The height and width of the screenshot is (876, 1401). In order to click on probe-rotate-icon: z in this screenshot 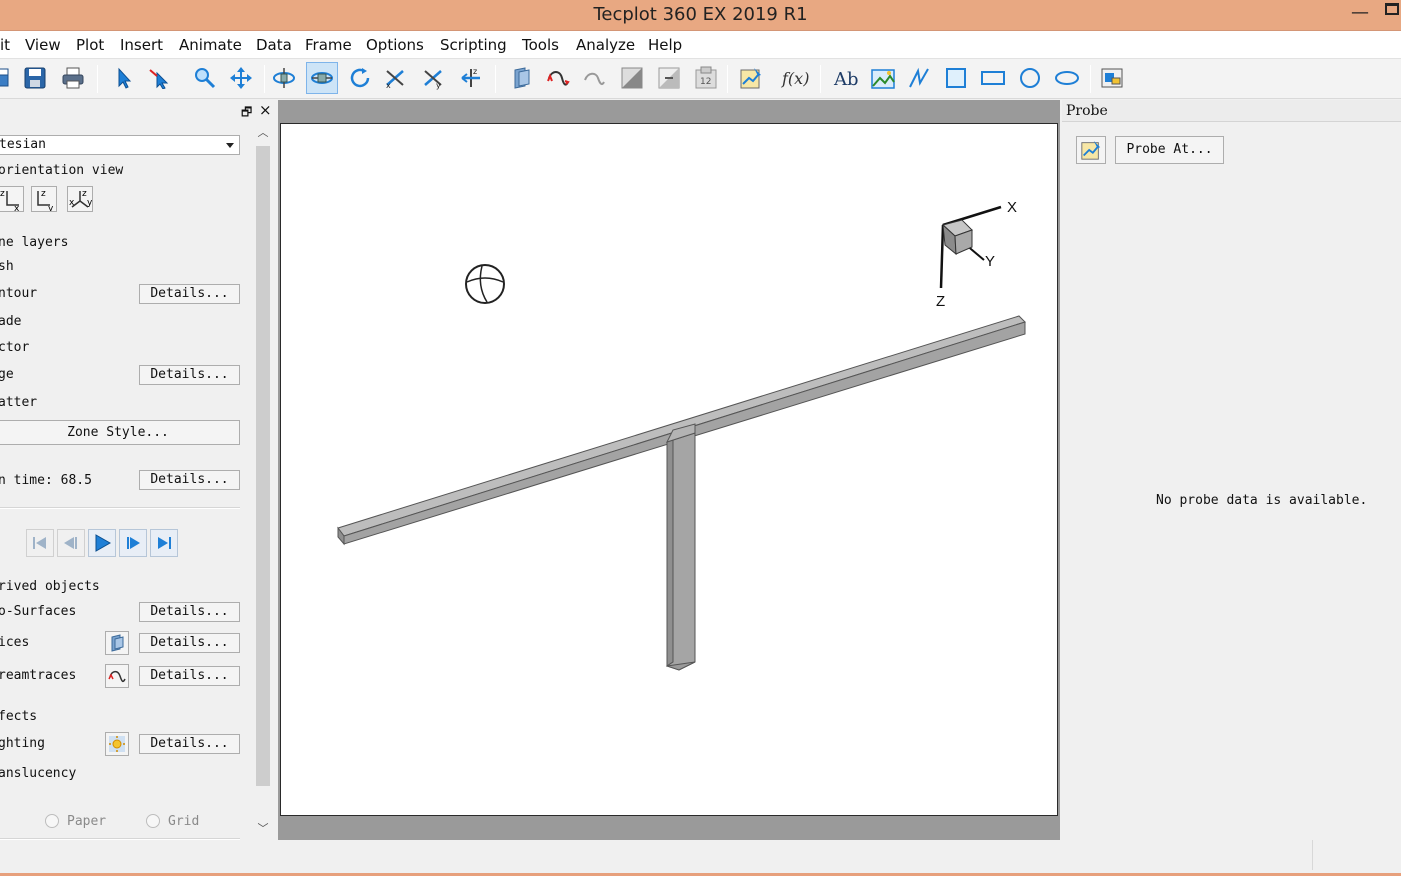, I will do `click(471, 78)`.